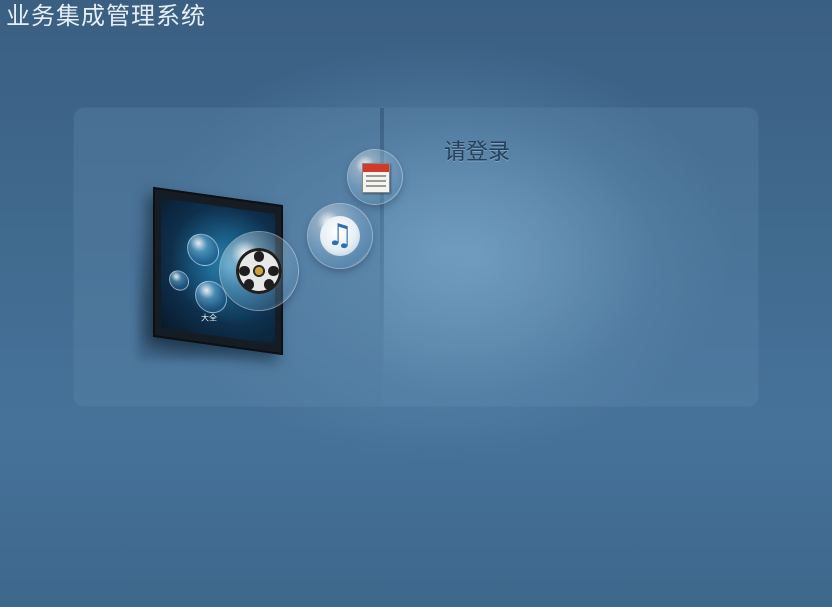 The image size is (832, 607). What do you see at coordinates (209, 318) in the screenshot?
I see `tv-screen-label: 大全` at bounding box center [209, 318].